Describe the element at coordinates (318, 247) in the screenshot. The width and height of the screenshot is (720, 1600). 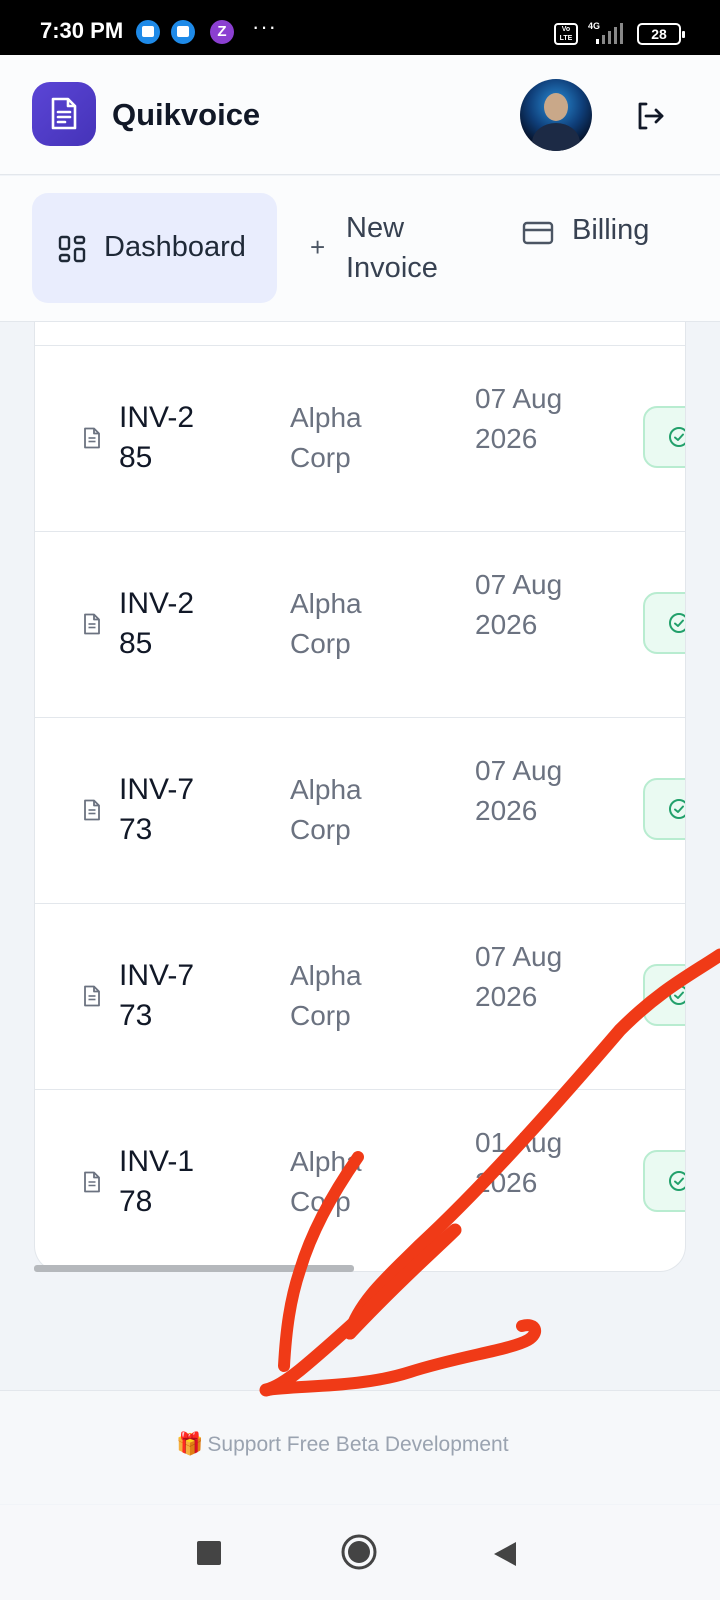
I see `plus-icon: +` at that location.